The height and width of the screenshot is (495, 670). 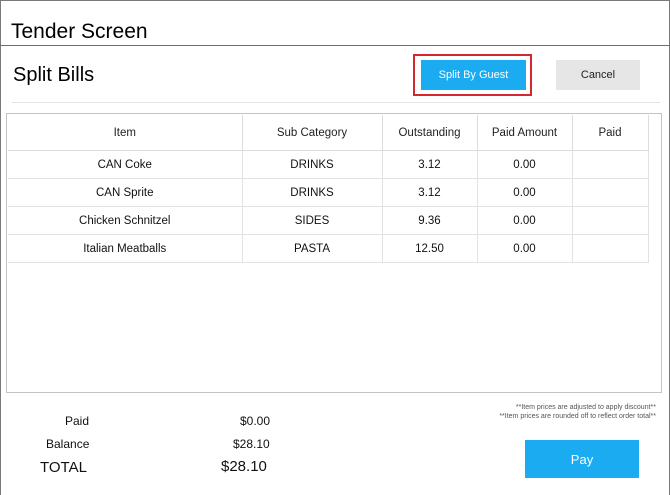 What do you see at coordinates (63, 467) in the screenshot?
I see `total-label: TOTAL` at bounding box center [63, 467].